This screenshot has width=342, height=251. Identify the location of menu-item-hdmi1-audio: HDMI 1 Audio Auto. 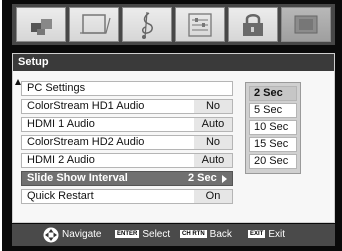
(127, 124).